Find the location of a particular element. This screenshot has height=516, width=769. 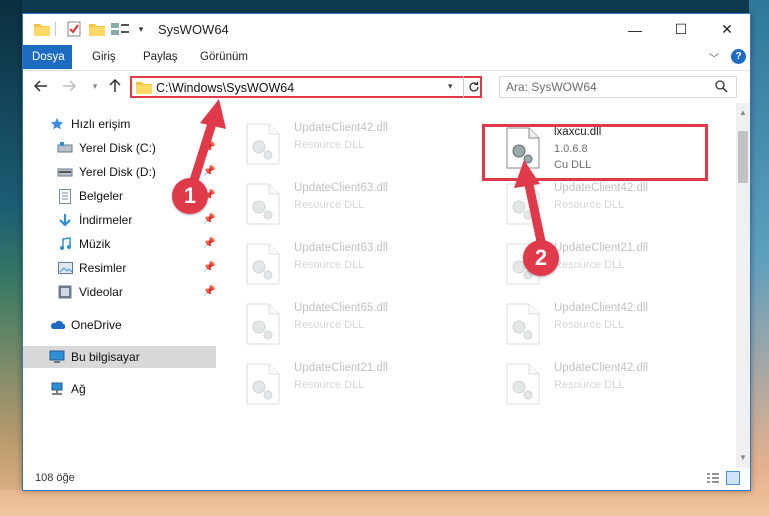

new-folder-icon is located at coordinates (97, 29).